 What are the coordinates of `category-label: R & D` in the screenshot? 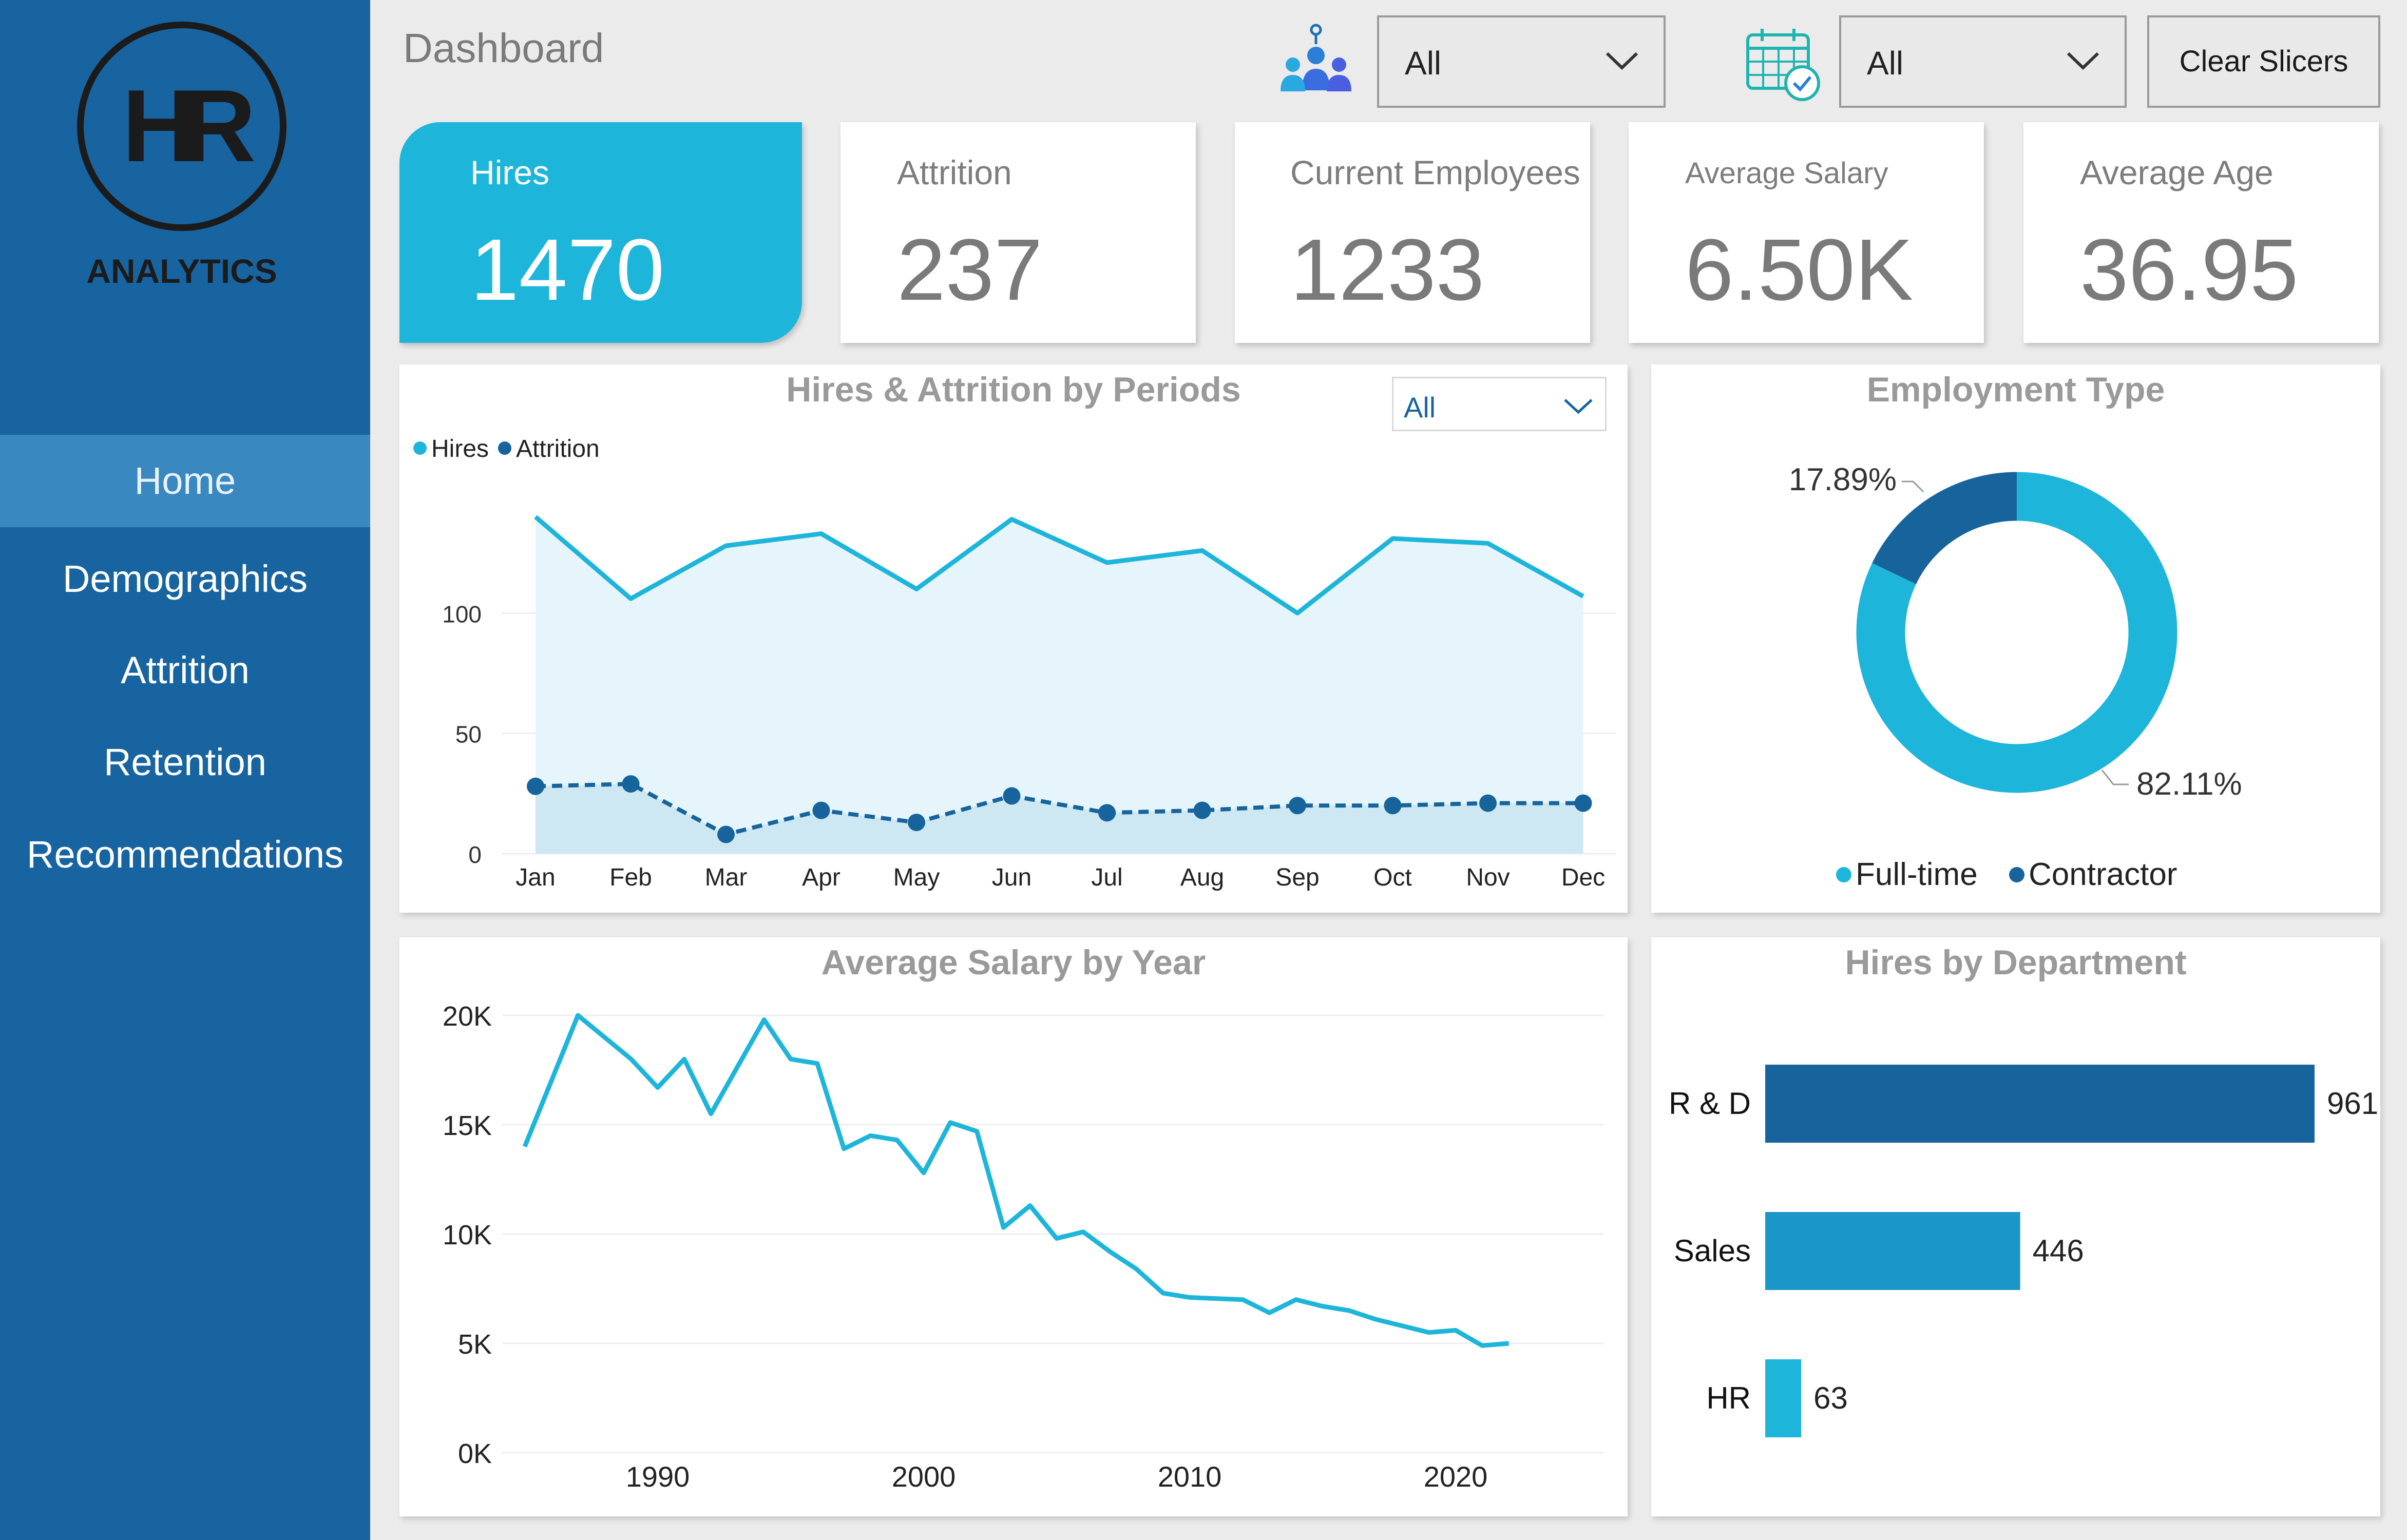 It's located at (1710, 1103).